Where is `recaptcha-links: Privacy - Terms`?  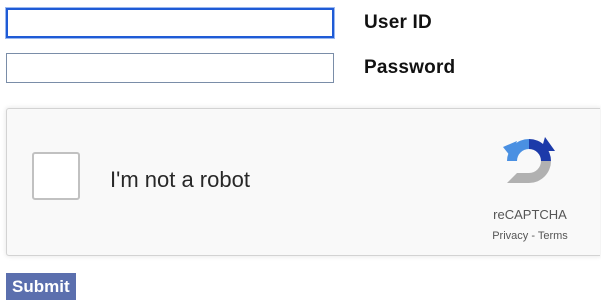
recaptcha-links: Privacy - Terms is located at coordinates (530, 236).